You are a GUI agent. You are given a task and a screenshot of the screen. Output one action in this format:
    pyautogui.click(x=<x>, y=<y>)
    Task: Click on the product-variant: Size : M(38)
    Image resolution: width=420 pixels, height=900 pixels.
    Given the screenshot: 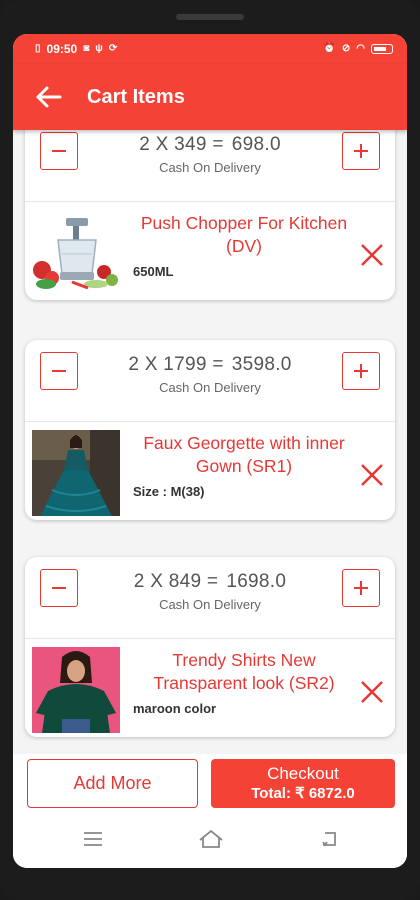 What is the action you would take?
    pyautogui.click(x=169, y=491)
    